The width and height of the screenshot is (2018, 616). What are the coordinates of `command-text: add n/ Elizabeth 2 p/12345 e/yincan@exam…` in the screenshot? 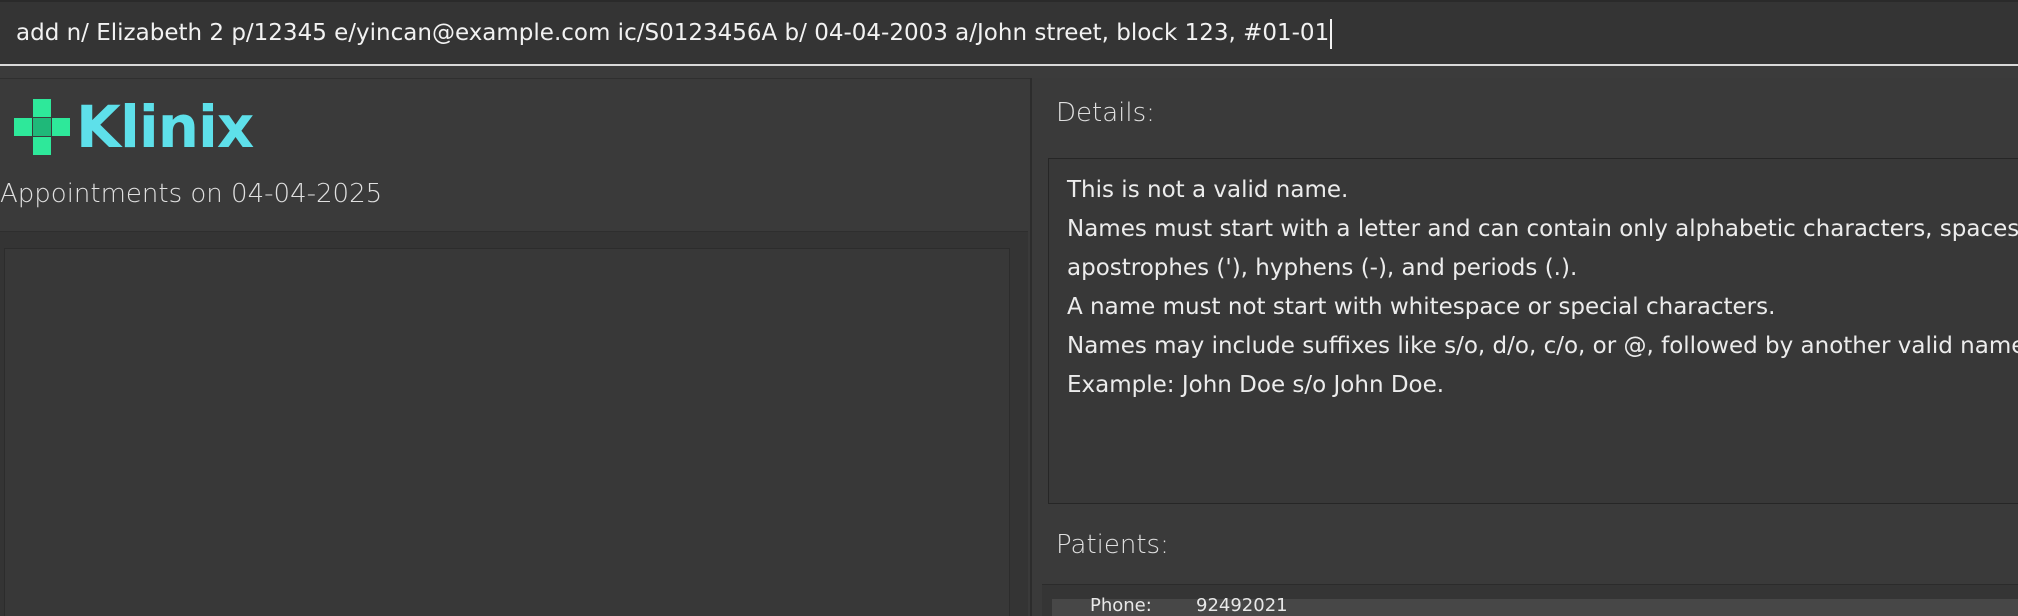 It's located at (673, 33).